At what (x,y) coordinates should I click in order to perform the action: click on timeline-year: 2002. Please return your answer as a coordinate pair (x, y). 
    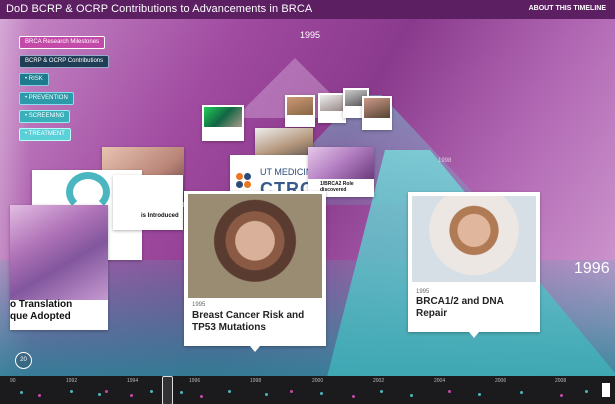
    Looking at the image, I should click on (379, 381).